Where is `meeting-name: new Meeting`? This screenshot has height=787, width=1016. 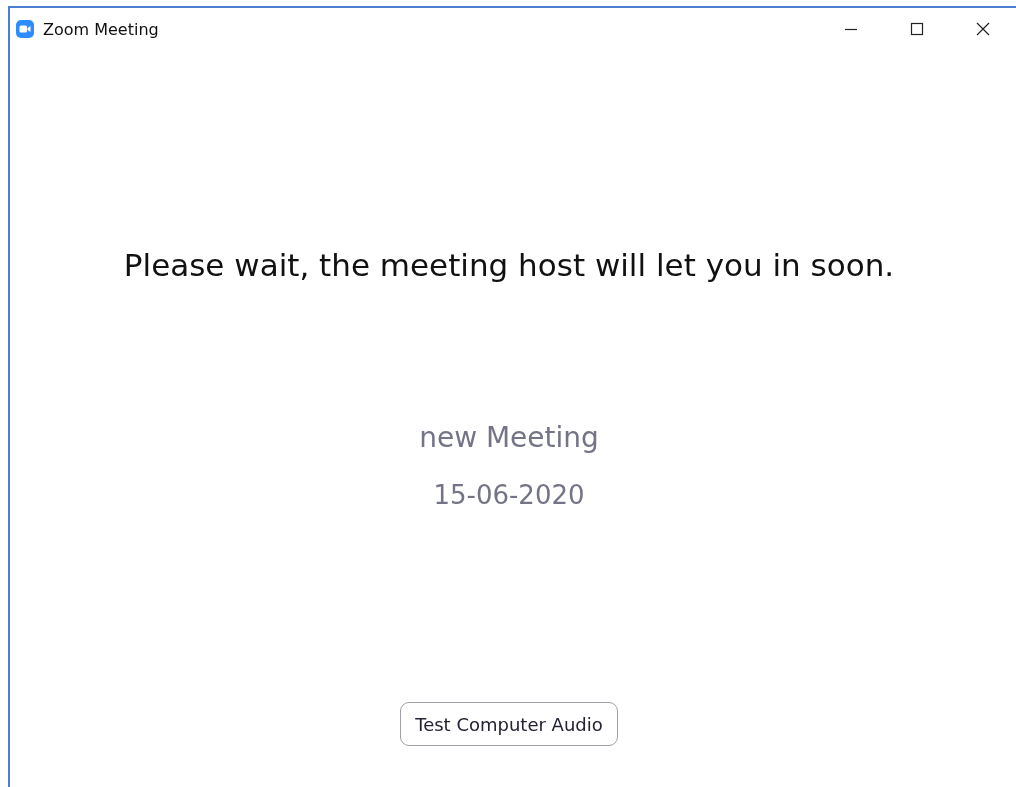
meeting-name: new Meeting is located at coordinates (509, 438).